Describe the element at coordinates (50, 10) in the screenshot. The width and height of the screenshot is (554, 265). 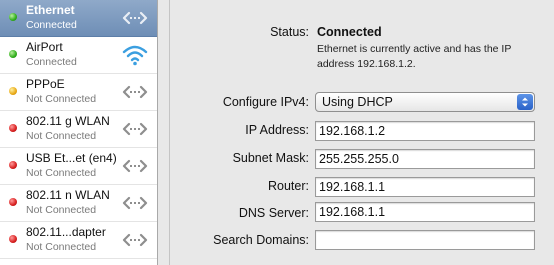
I see `service-name: Ethernet` at that location.